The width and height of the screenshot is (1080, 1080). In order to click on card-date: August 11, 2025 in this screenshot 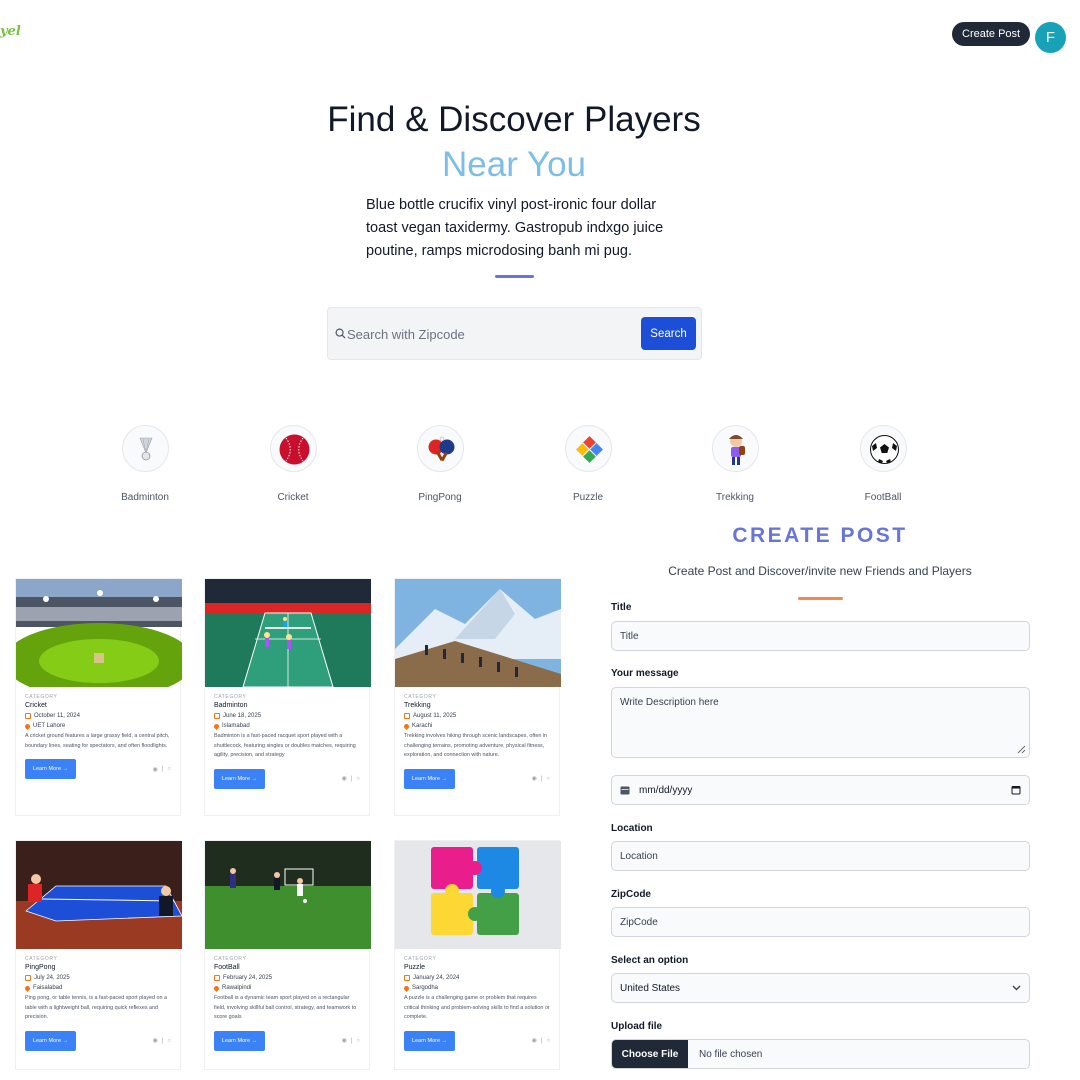, I will do `click(477, 716)`.